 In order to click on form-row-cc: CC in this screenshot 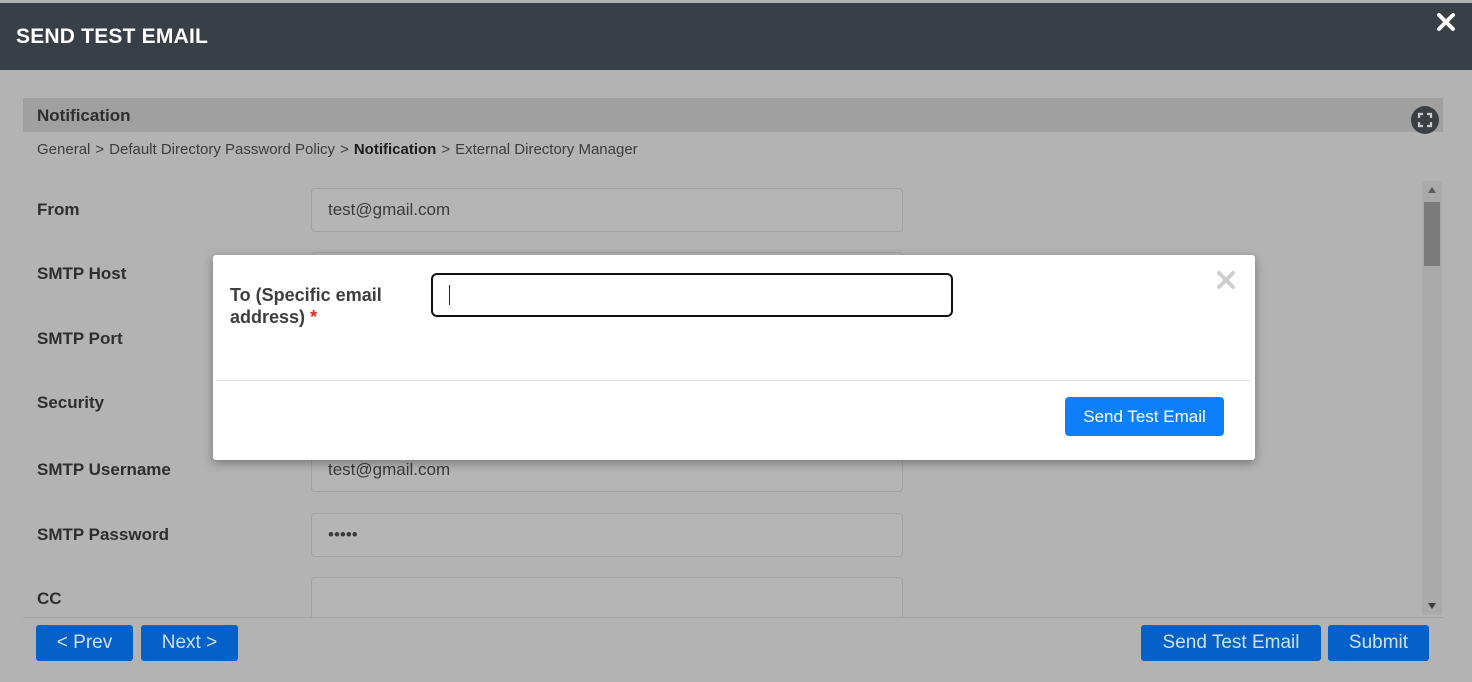, I will do `click(710, 597)`.